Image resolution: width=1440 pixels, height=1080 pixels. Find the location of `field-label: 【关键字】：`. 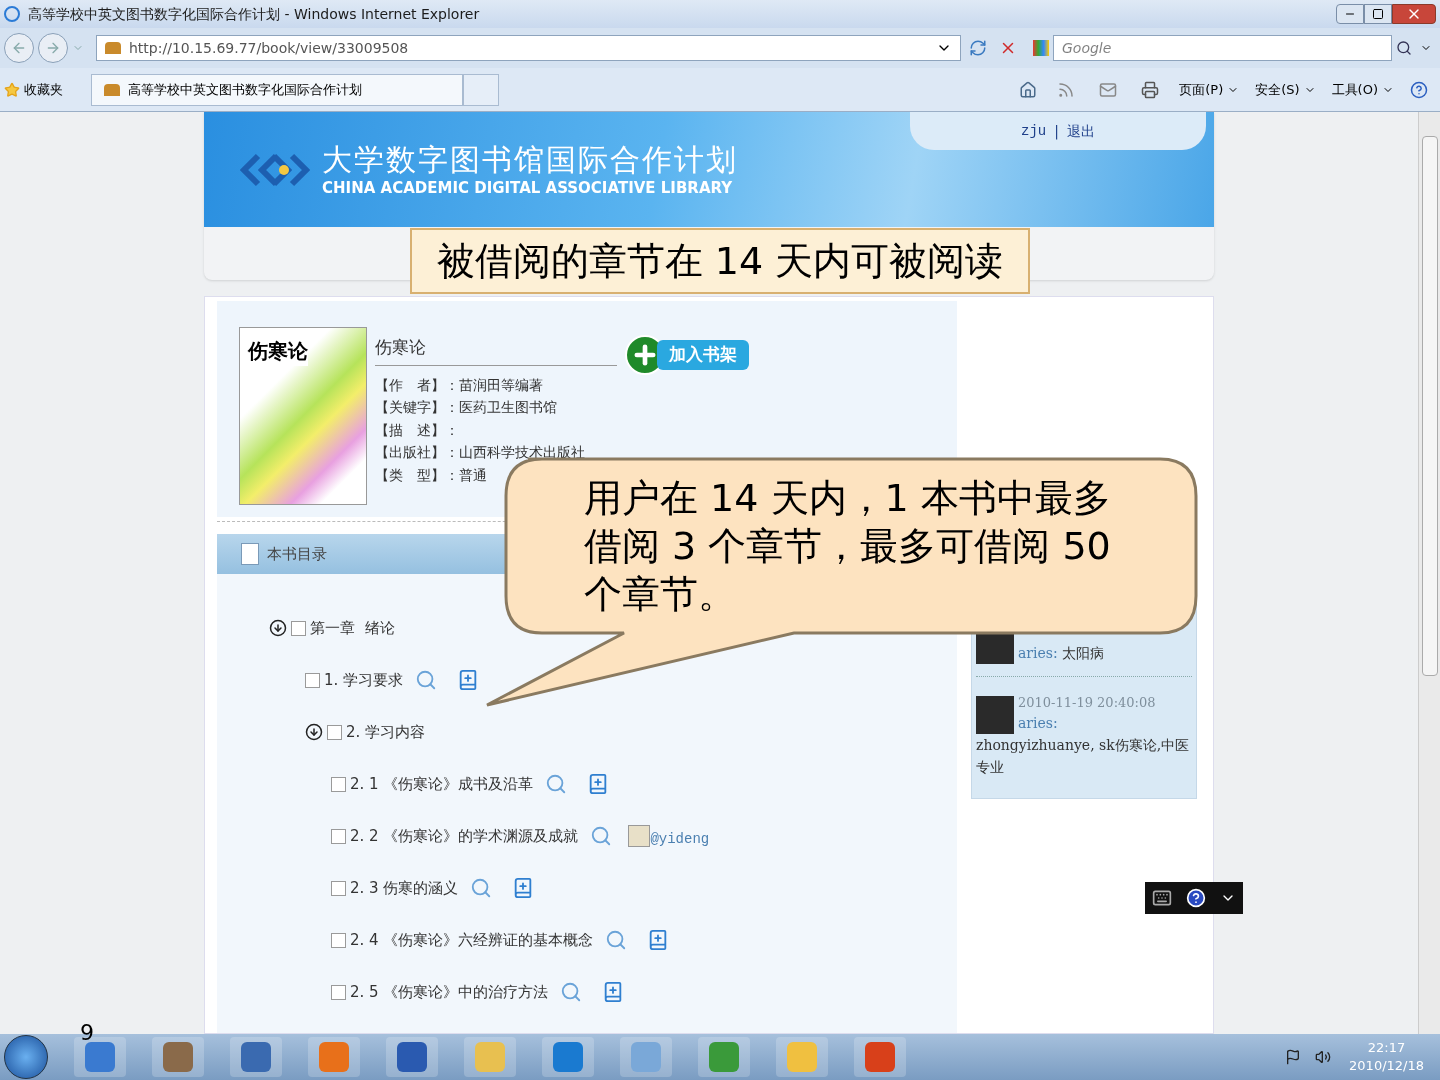

field-label: 【关键字】： is located at coordinates (417, 407).